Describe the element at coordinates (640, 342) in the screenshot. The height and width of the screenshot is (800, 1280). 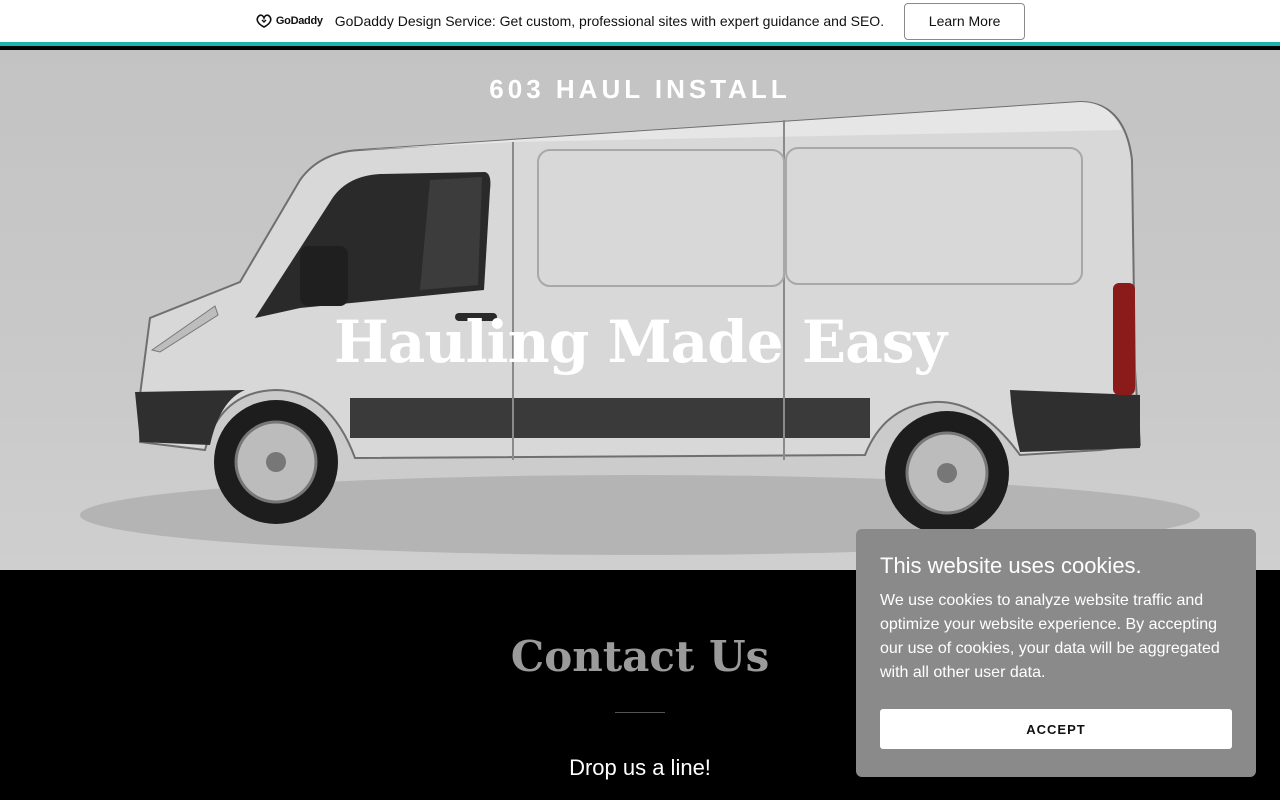
I see `hero-heading: Hauling Made Easy` at that location.